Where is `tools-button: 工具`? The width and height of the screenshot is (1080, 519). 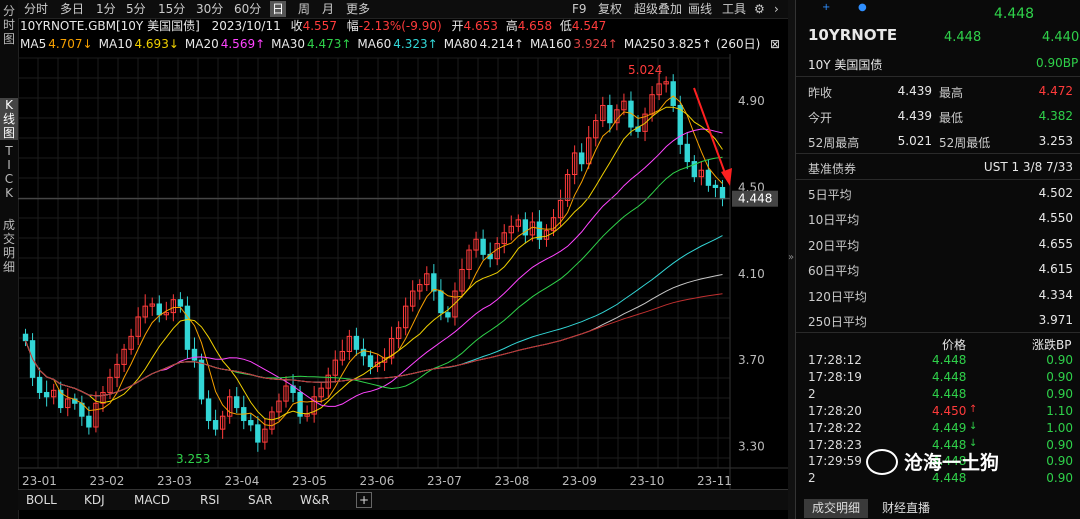 tools-button: 工具 is located at coordinates (734, 9).